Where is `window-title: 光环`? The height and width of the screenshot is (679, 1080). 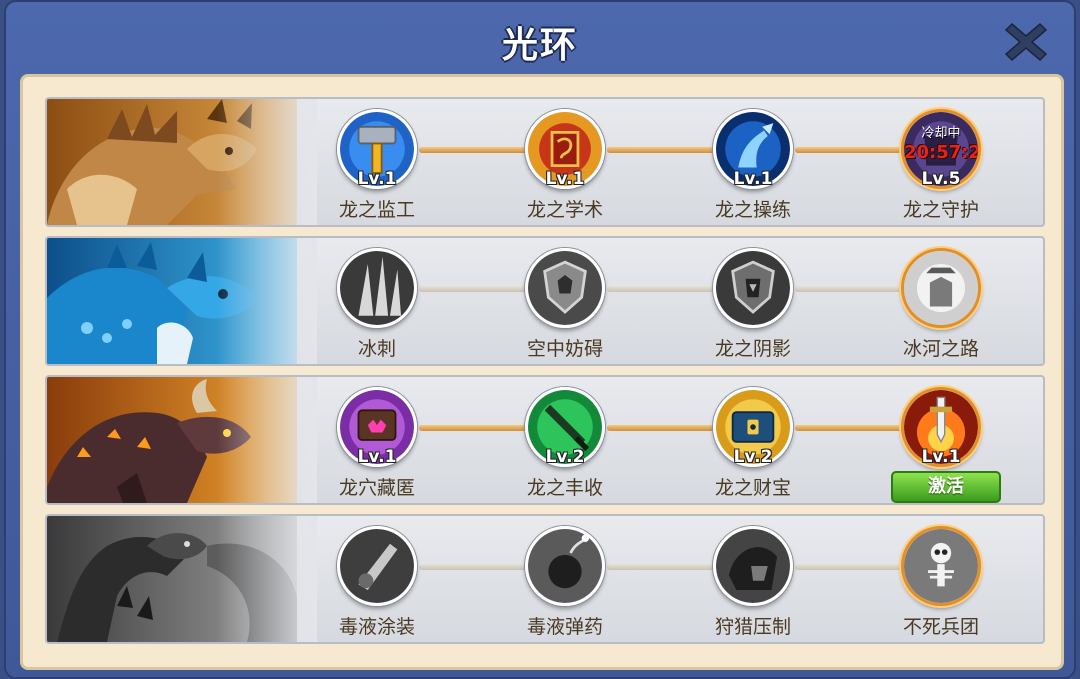
window-title: 光环 is located at coordinates (539, 45).